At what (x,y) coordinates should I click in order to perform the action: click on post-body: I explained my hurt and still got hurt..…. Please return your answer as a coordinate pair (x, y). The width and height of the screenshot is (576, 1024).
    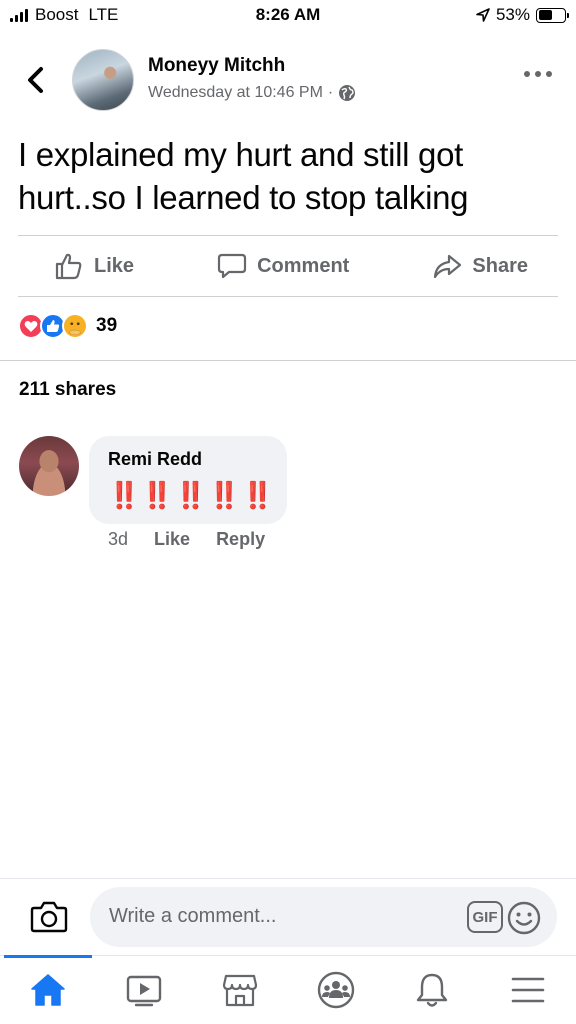
    Looking at the image, I should click on (243, 176).